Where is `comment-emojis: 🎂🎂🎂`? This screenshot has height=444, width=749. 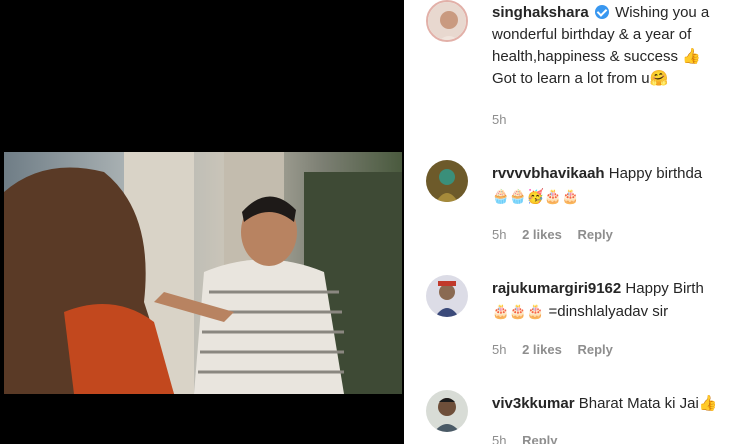
comment-emojis: 🎂🎂🎂 is located at coordinates (518, 311).